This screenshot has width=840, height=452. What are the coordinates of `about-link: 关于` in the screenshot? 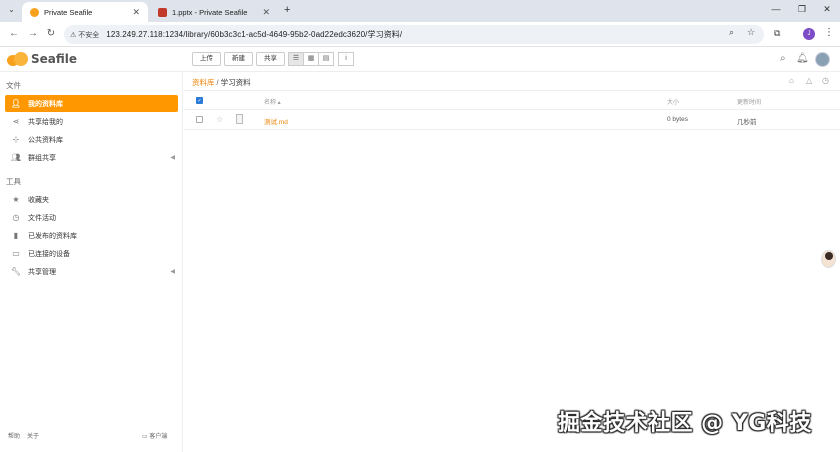 It's located at (33, 435).